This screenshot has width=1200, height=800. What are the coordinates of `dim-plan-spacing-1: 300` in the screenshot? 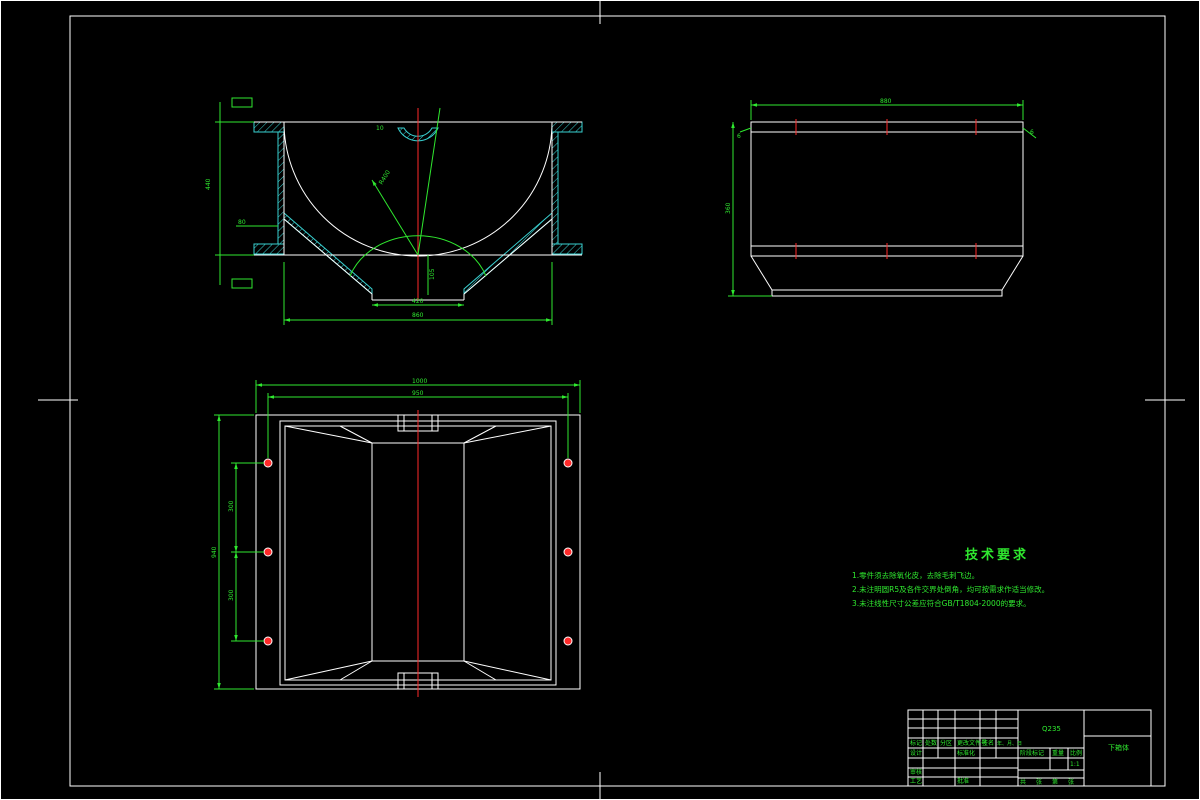 It's located at (231, 506).